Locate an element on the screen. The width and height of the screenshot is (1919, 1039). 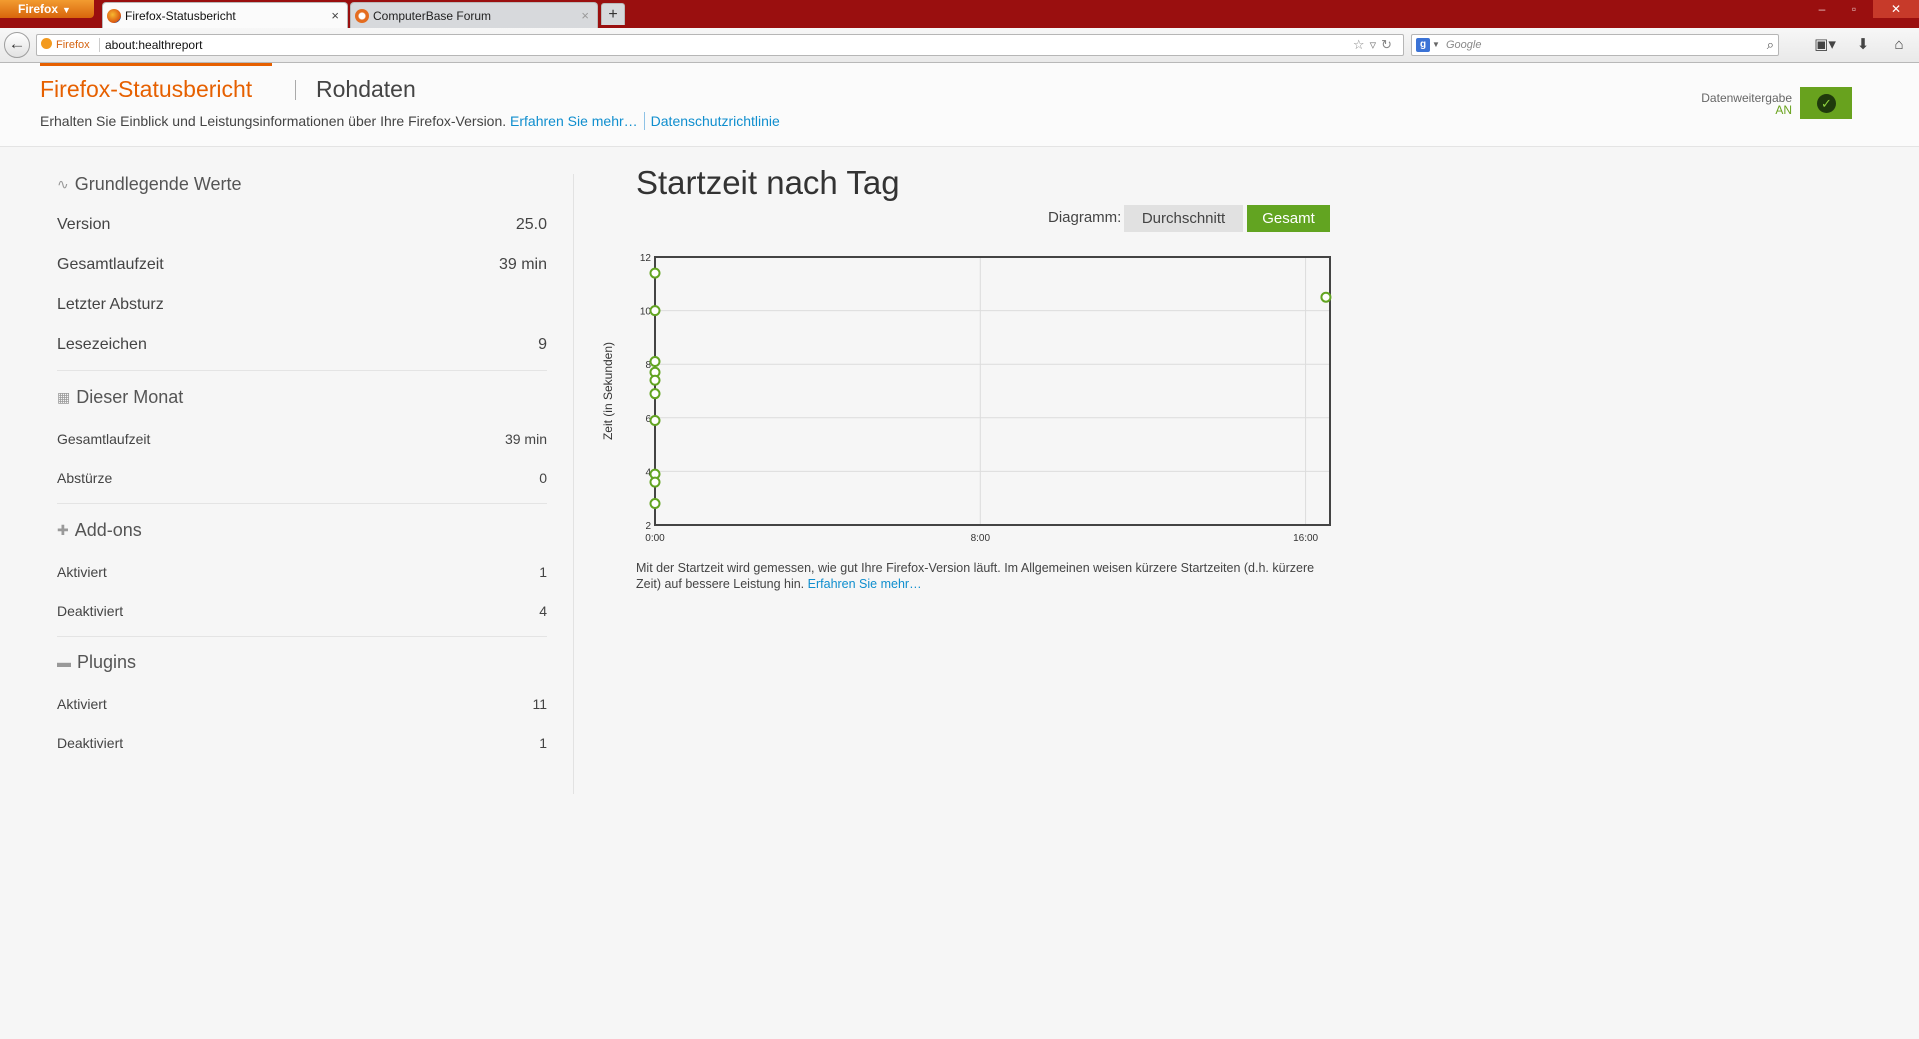
raw-data-tab: Rohdaten is located at coordinates (366, 89).